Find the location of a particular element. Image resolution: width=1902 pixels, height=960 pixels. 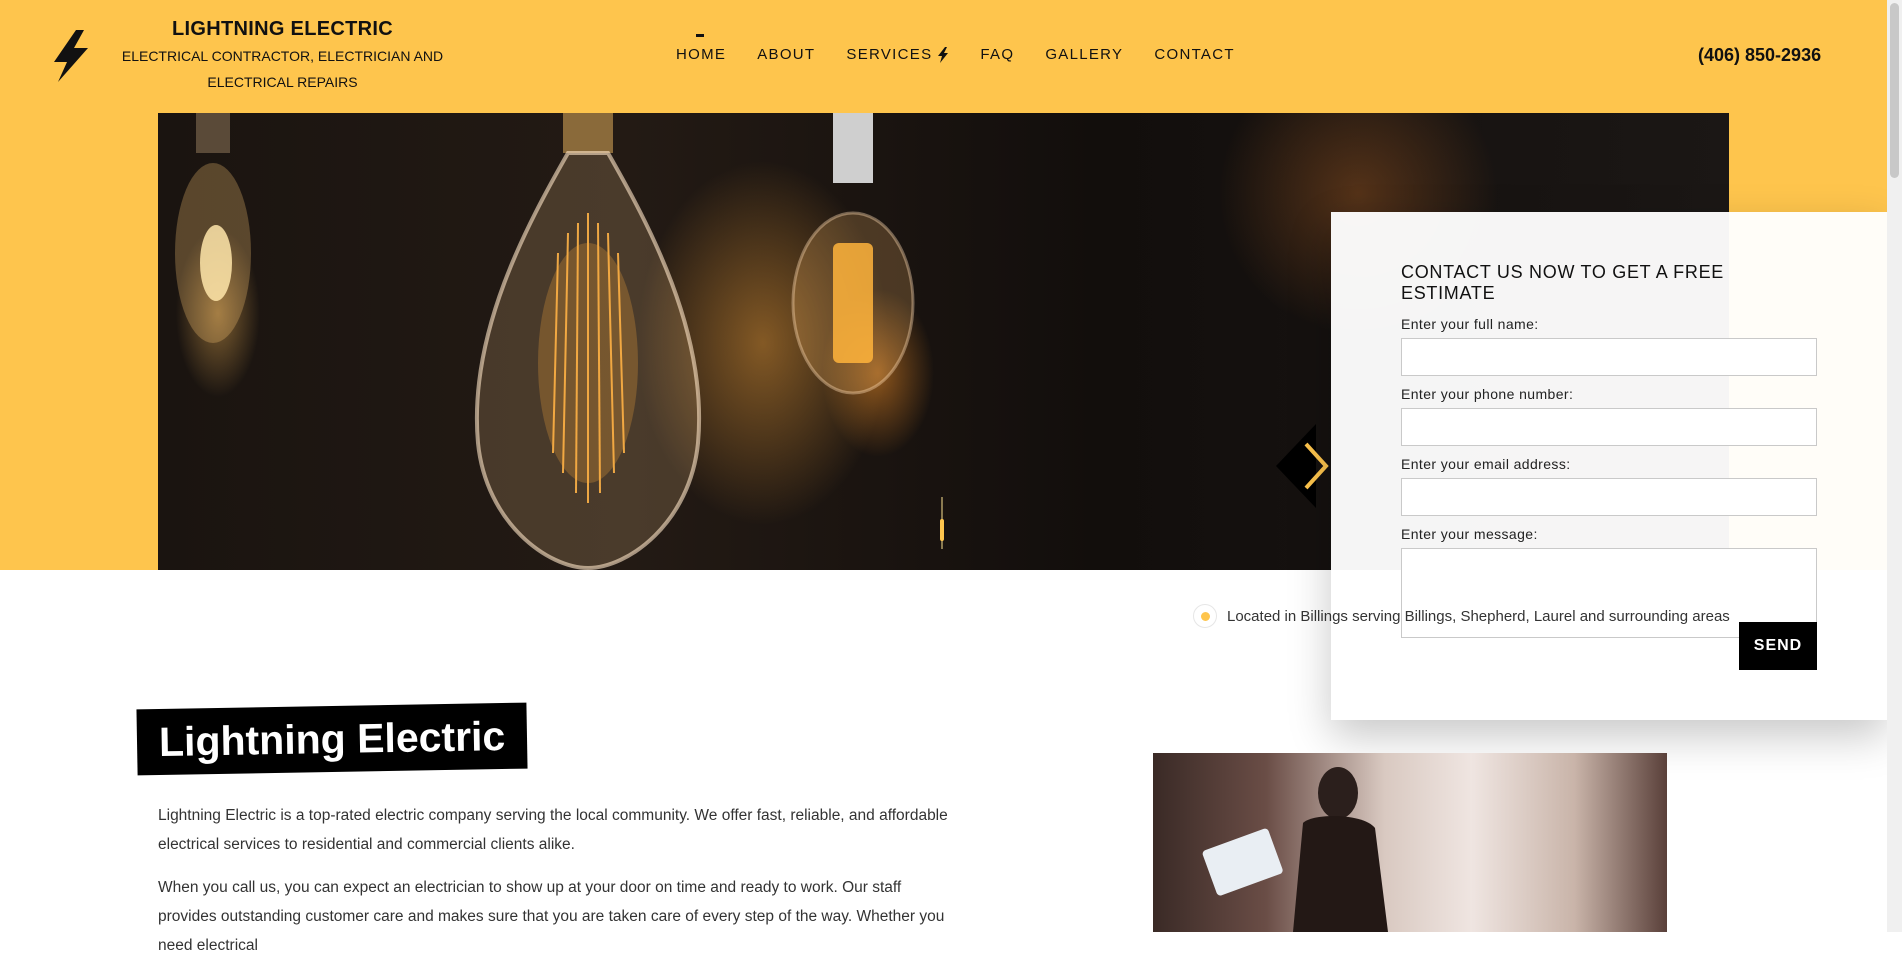

about-heading: Lightning Electric is located at coordinates (332, 739).